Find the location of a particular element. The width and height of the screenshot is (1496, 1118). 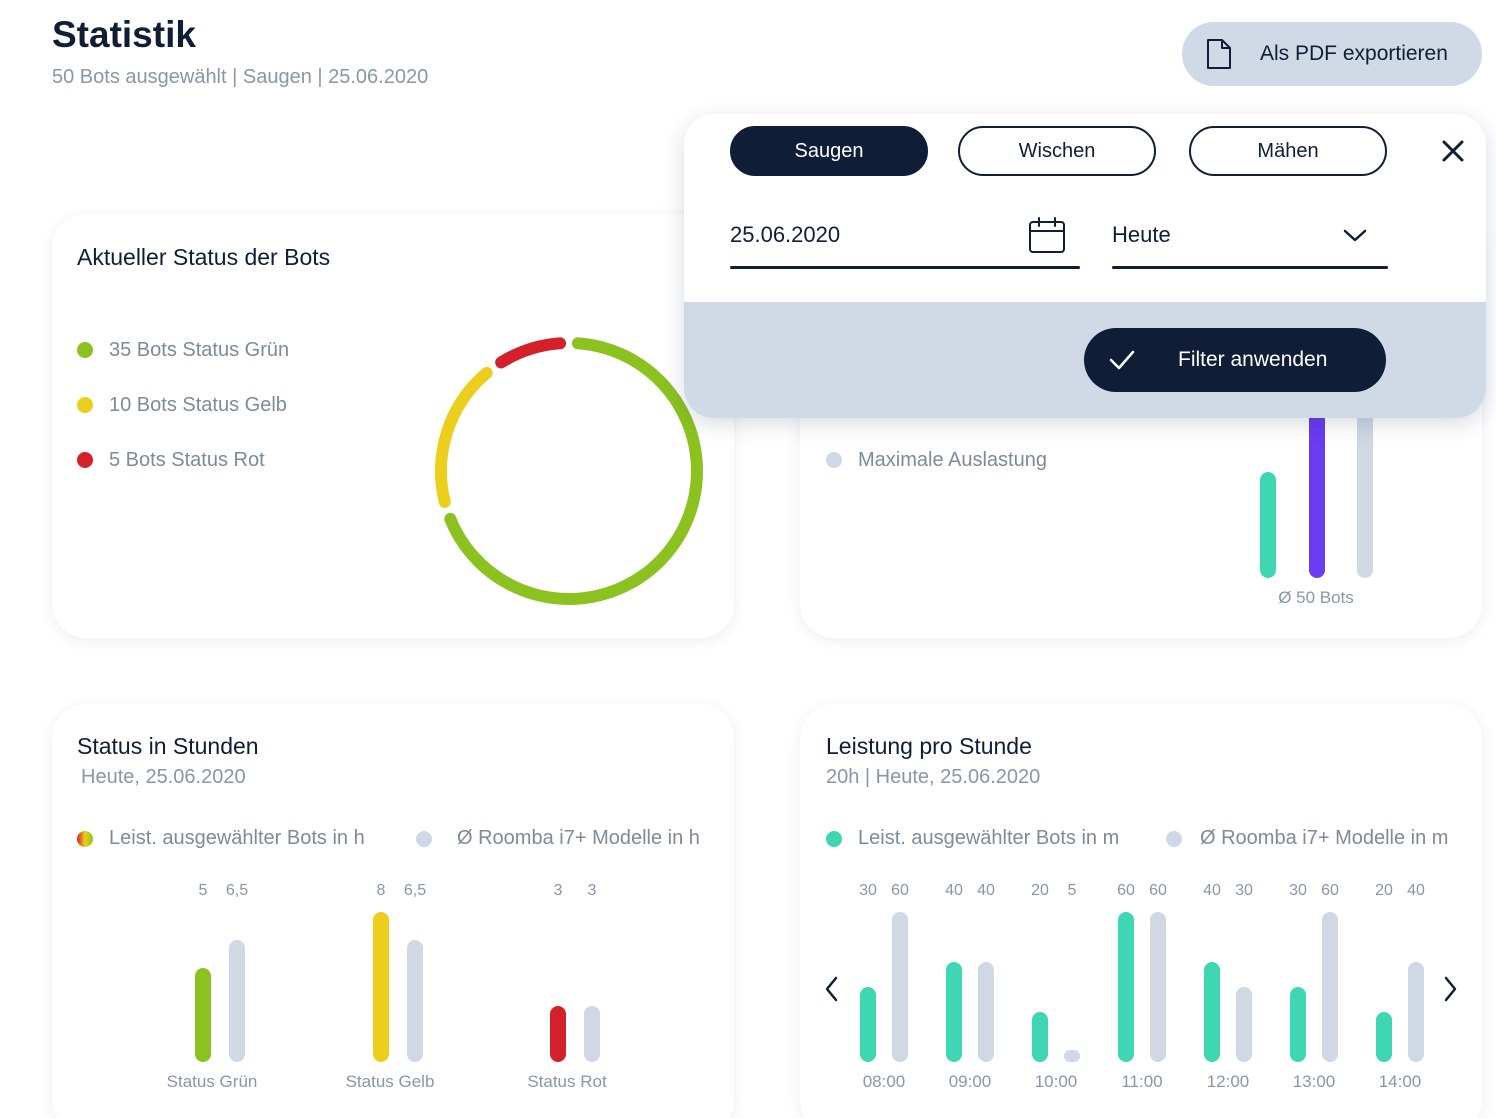

date-value: 25.06.2020 is located at coordinates (785, 234).